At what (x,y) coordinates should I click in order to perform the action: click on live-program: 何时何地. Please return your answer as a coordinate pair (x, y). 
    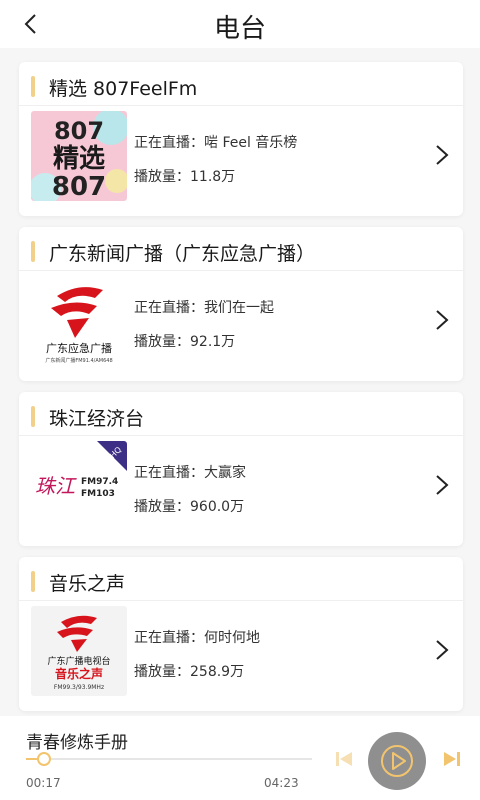
    Looking at the image, I should click on (232, 638).